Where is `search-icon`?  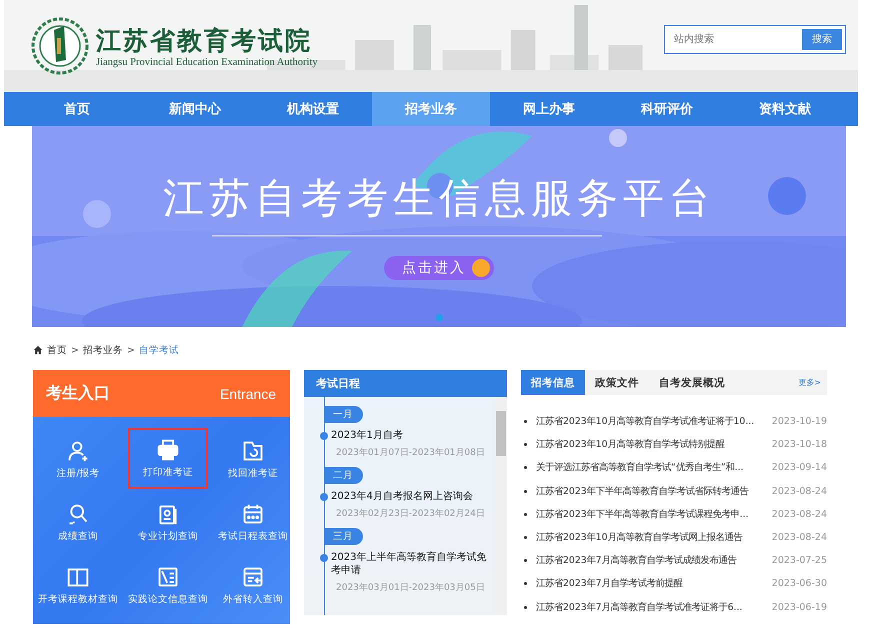
search-icon is located at coordinates (78, 513).